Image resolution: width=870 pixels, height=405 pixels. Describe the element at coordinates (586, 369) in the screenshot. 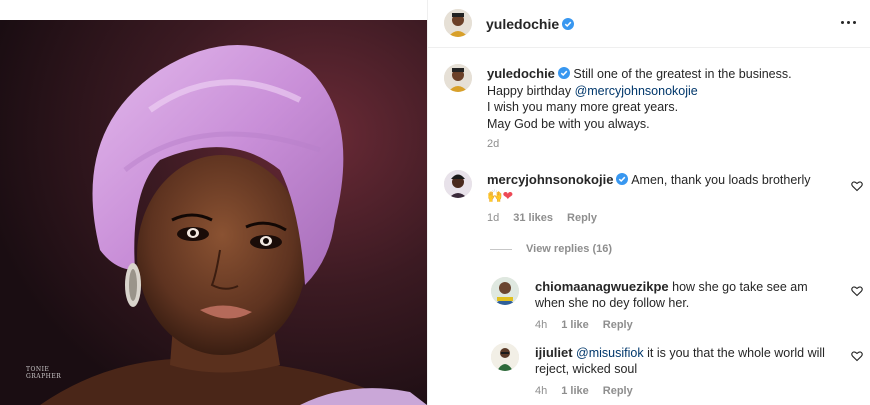

I see `reply-text-line-2: reject, wicked soul` at that location.